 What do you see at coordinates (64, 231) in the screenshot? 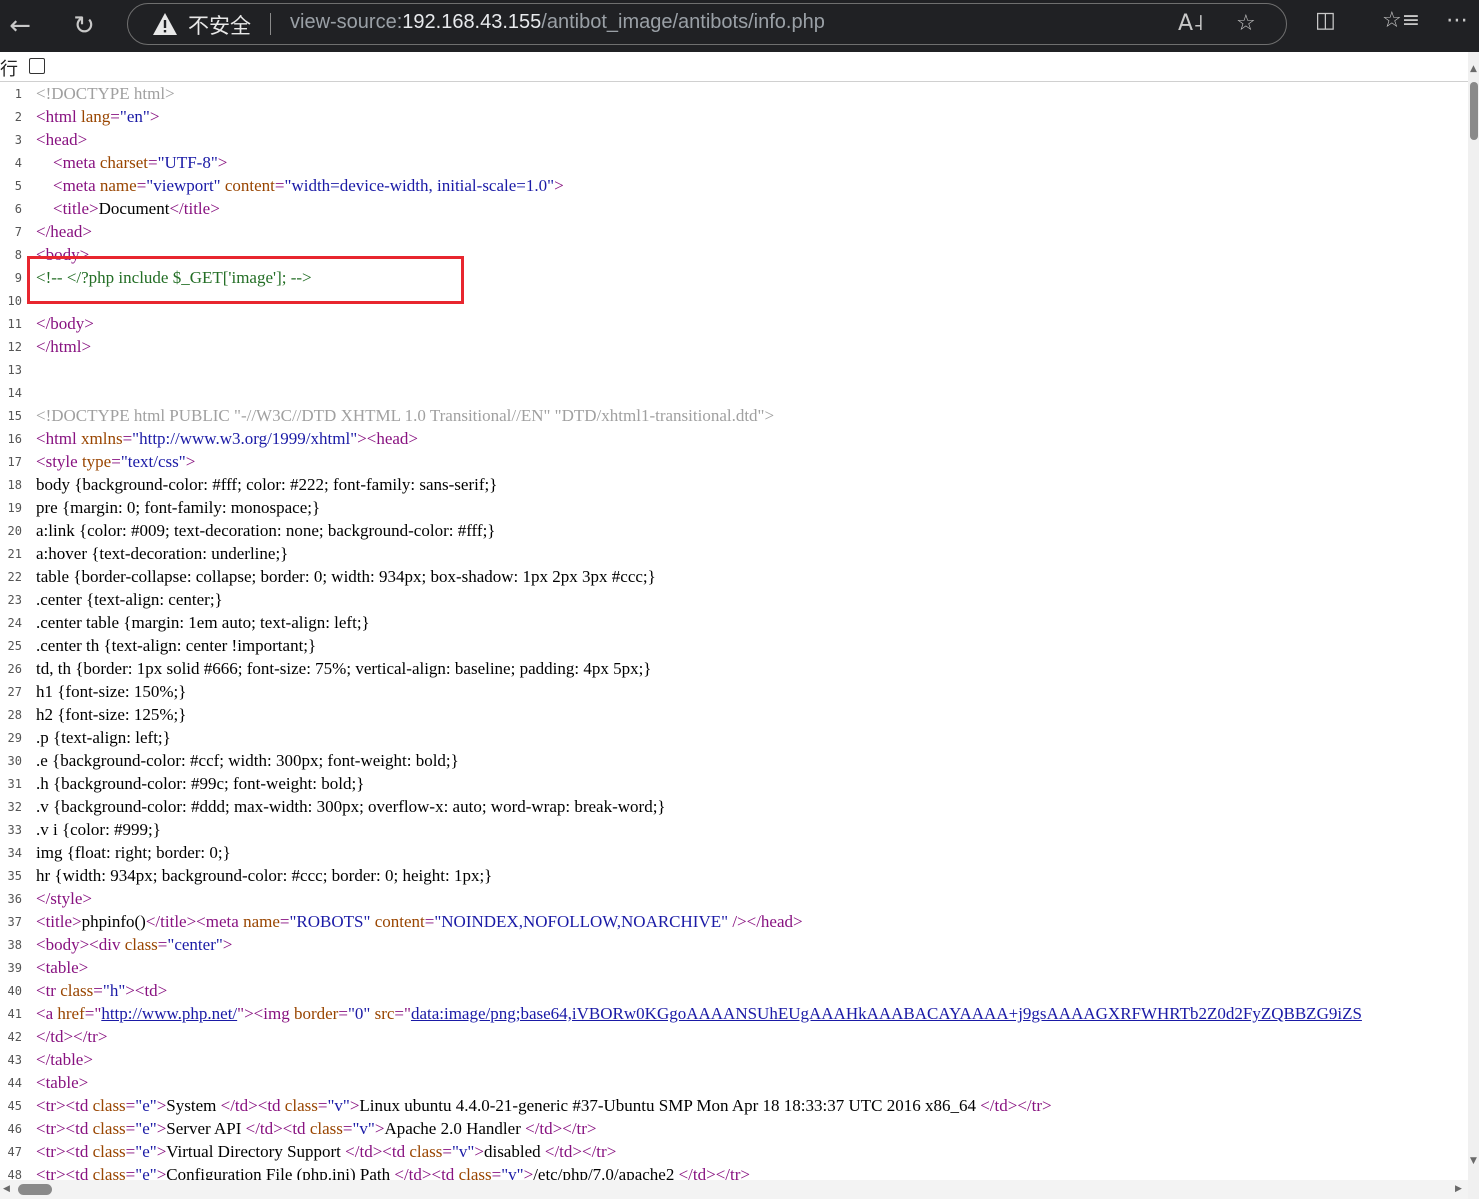
I see `code-token: </head>` at bounding box center [64, 231].